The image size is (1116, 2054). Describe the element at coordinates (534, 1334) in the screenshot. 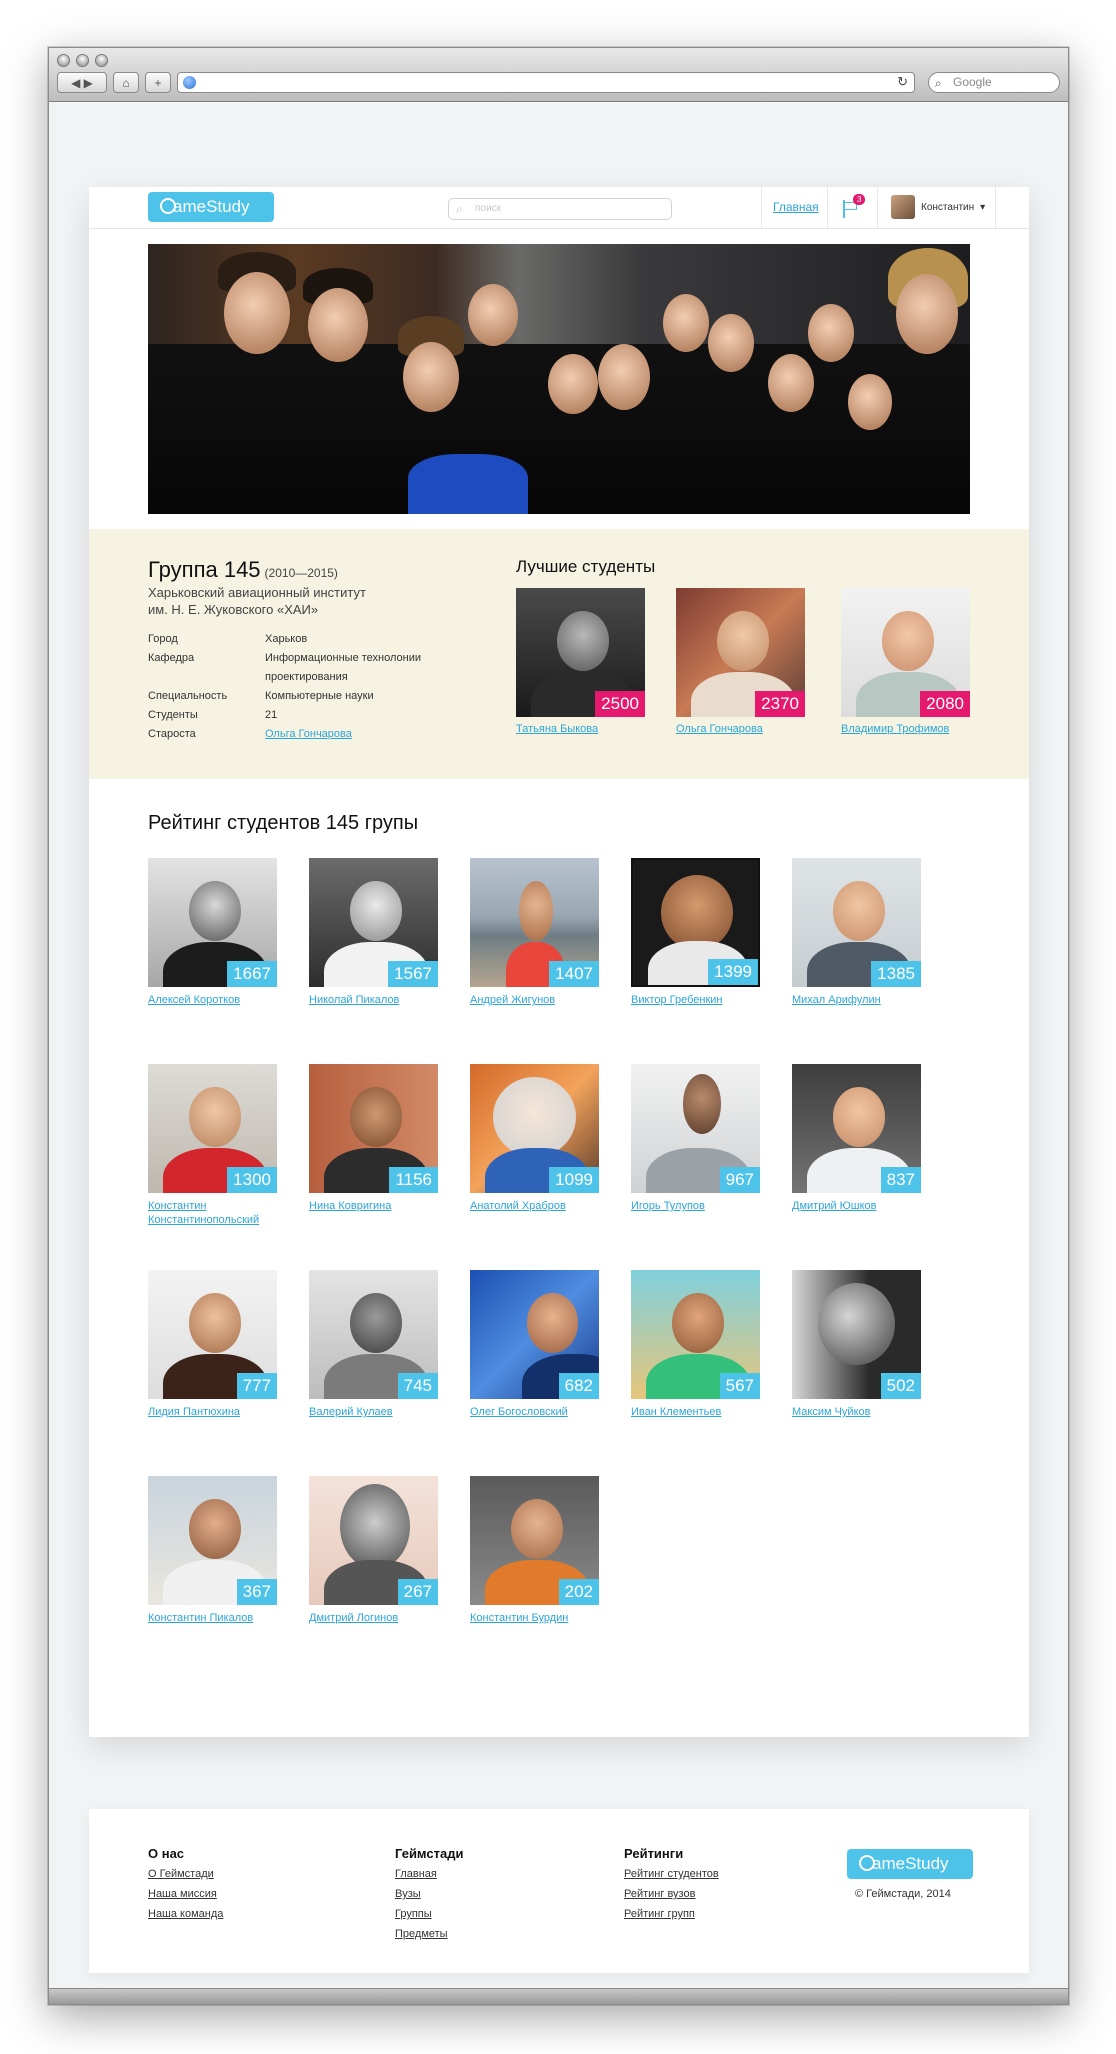

I see `student-photo: 682` at that location.